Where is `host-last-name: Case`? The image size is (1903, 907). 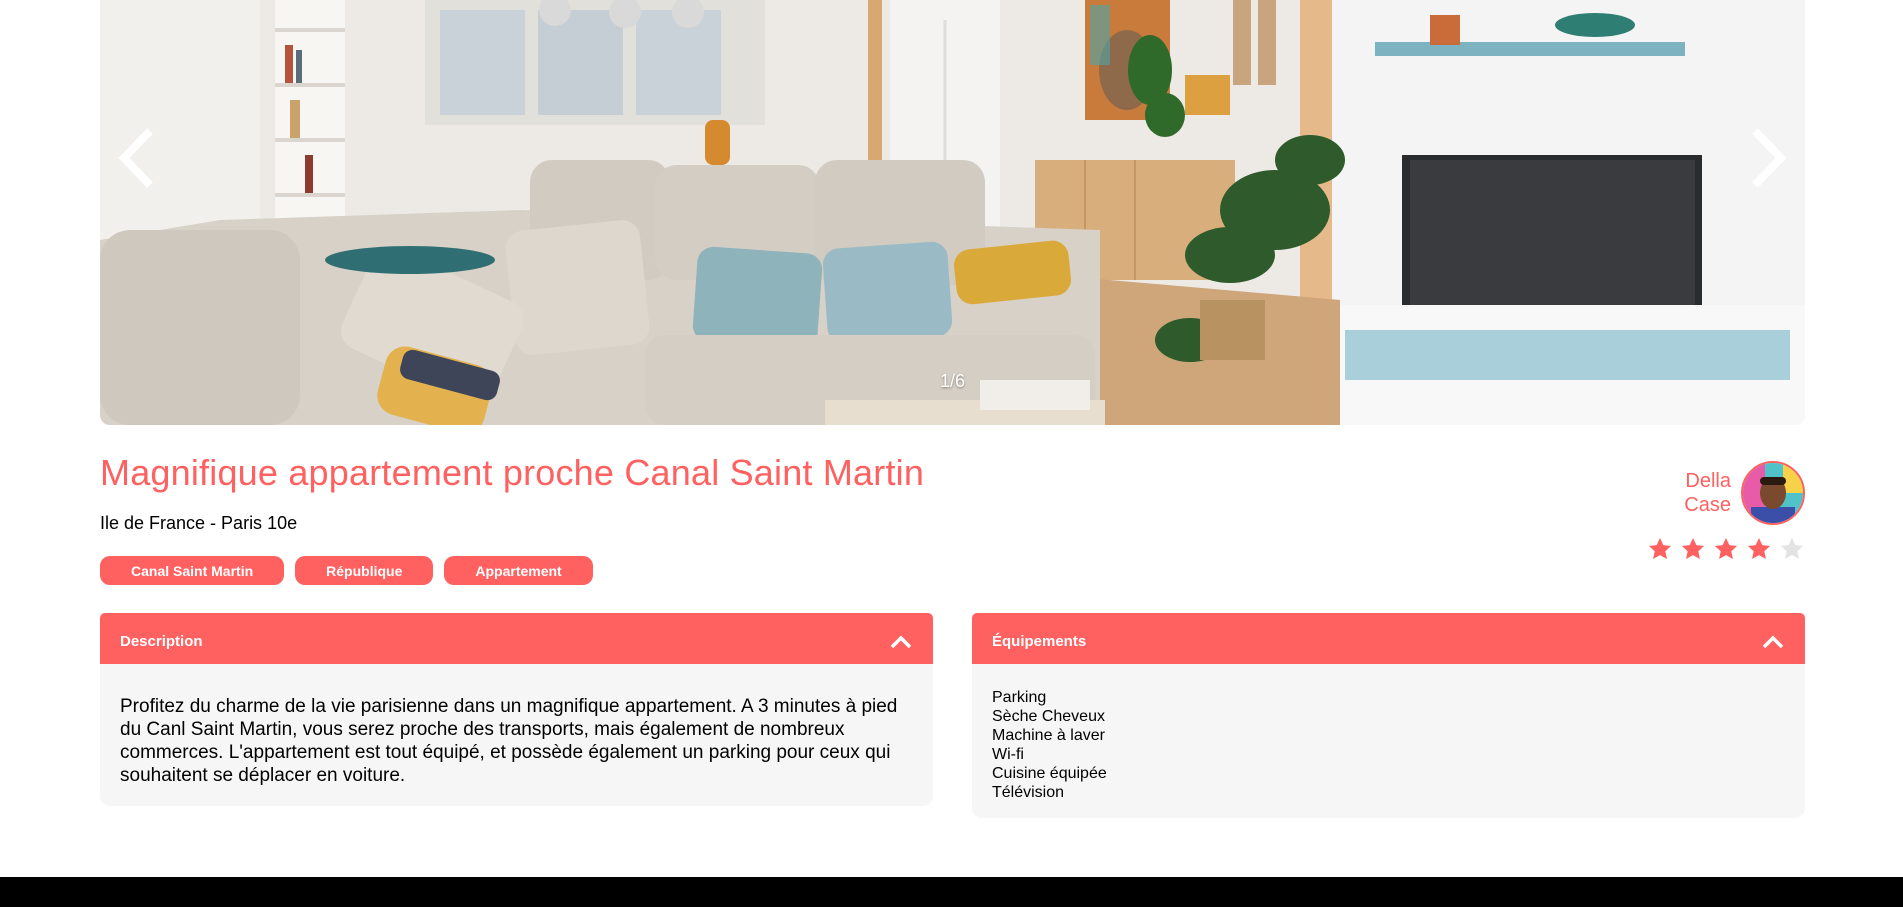
host-last-name: Case is located at coordinates (1707, 505).